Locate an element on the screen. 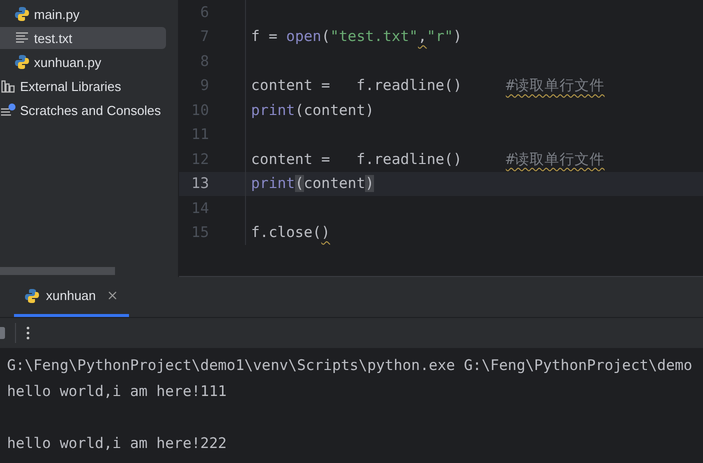  close-icon is located at coordinates (112, 295).